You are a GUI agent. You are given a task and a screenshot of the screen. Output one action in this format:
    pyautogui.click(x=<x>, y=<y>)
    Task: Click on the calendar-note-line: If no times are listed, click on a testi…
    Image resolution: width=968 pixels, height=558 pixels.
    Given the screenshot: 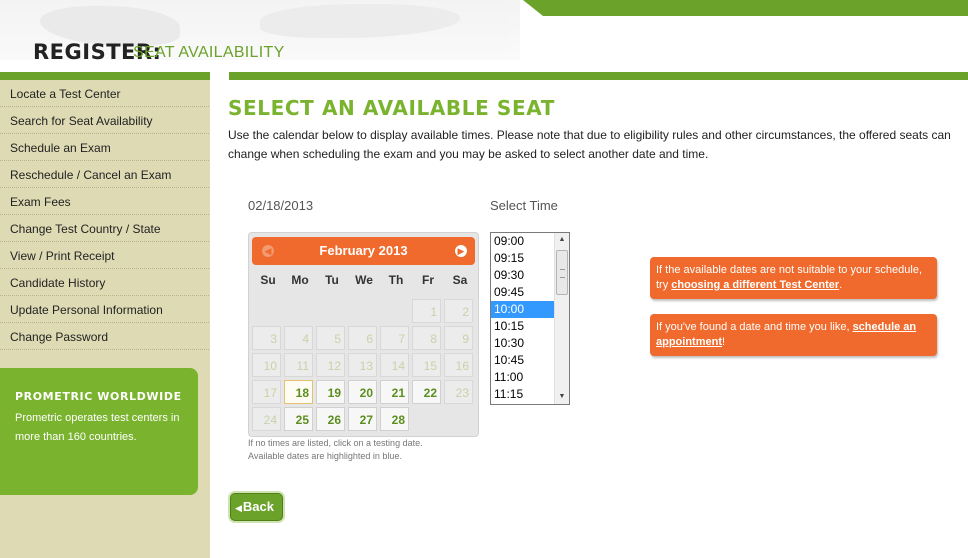 What is the action you would take?
    pyautogui.click(x=335, y=443)
    